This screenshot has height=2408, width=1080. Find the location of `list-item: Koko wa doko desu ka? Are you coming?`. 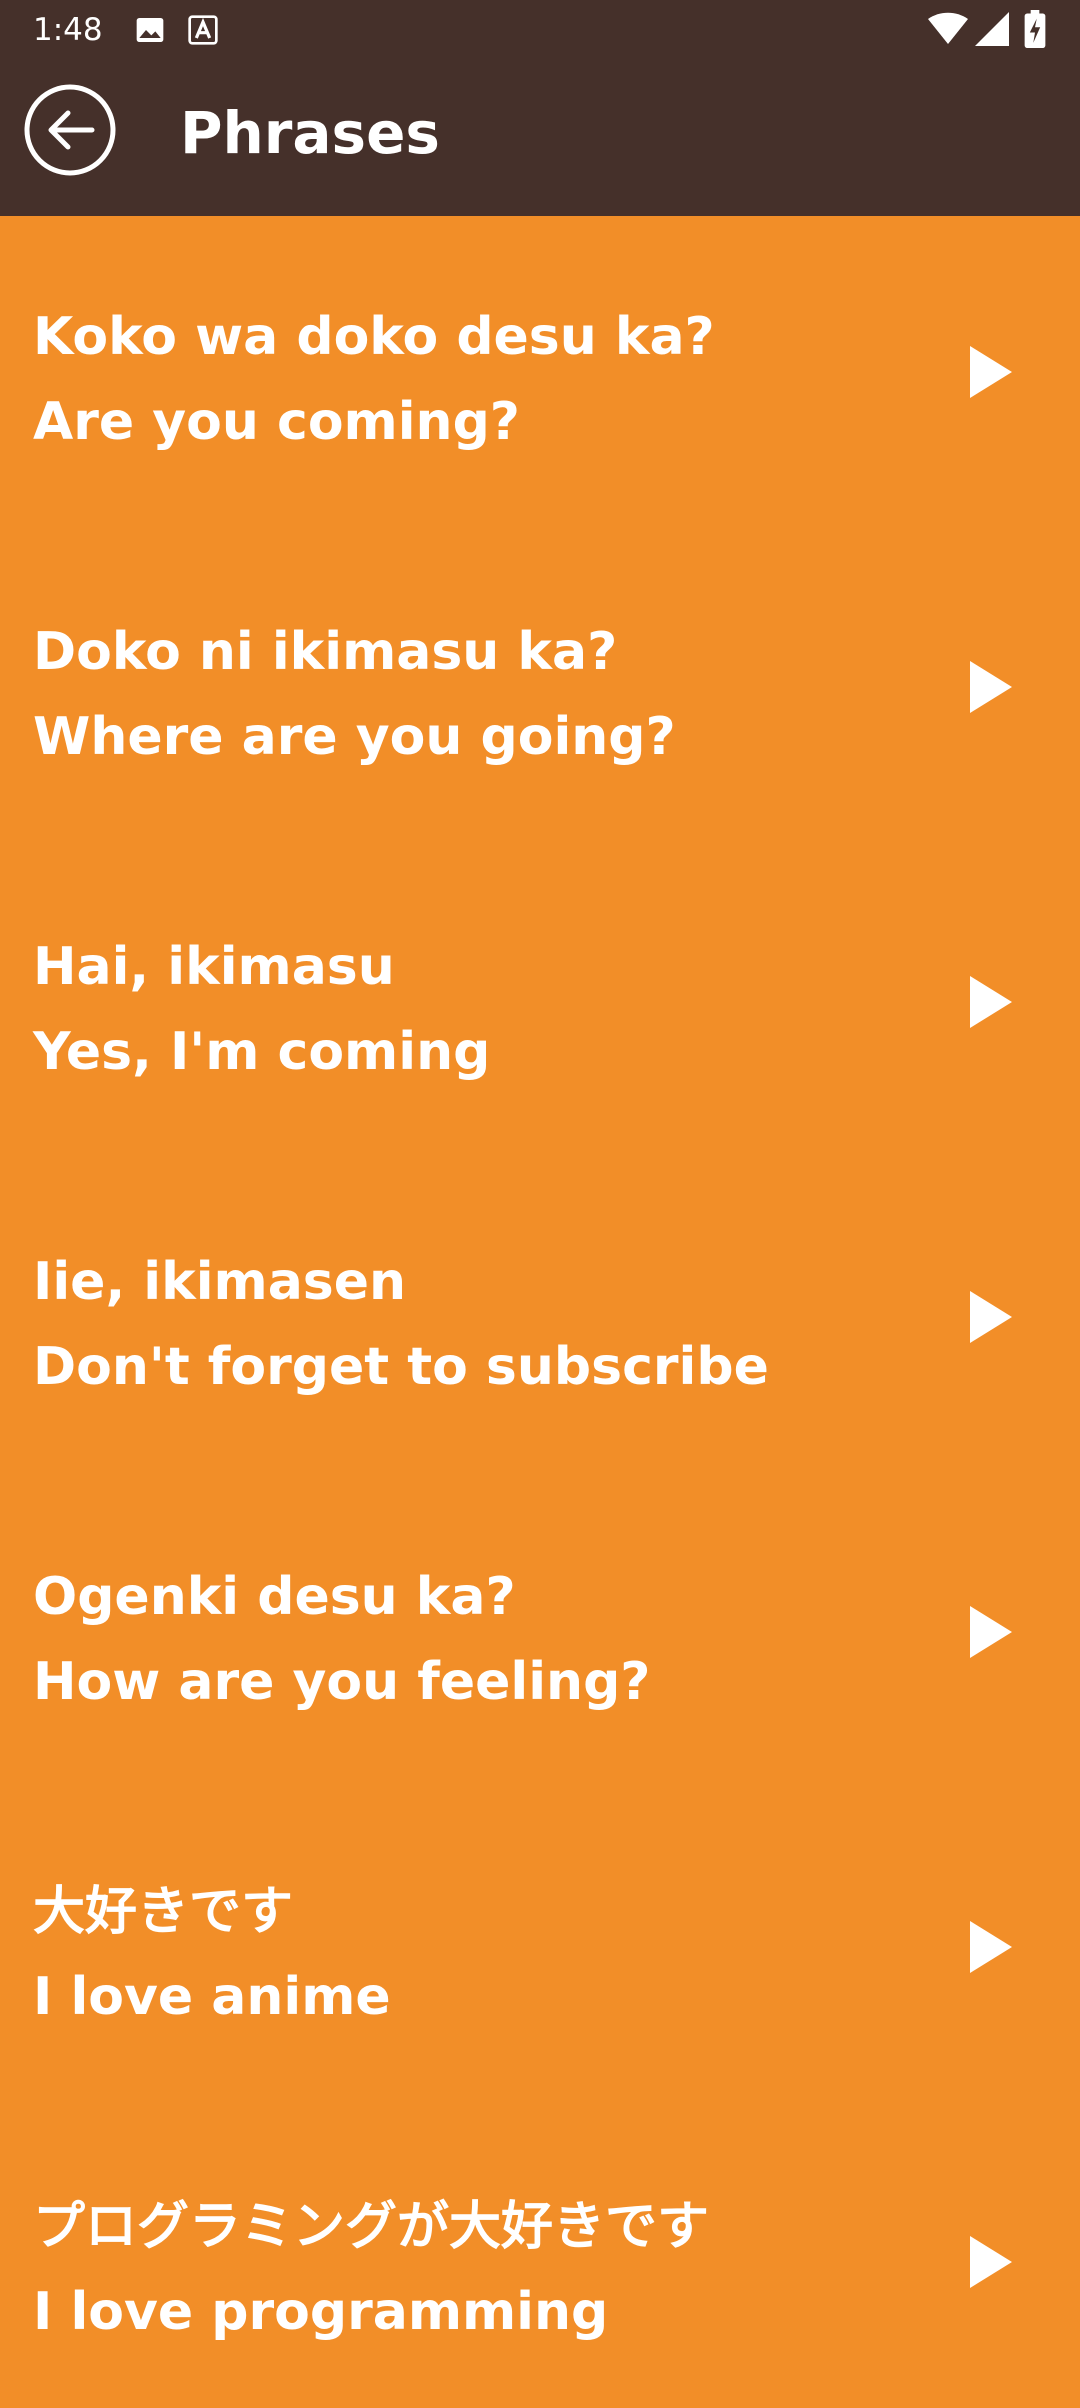

list-item: Koko wa doko desu ka? Are you coming? is located at coordinates (540, 373).